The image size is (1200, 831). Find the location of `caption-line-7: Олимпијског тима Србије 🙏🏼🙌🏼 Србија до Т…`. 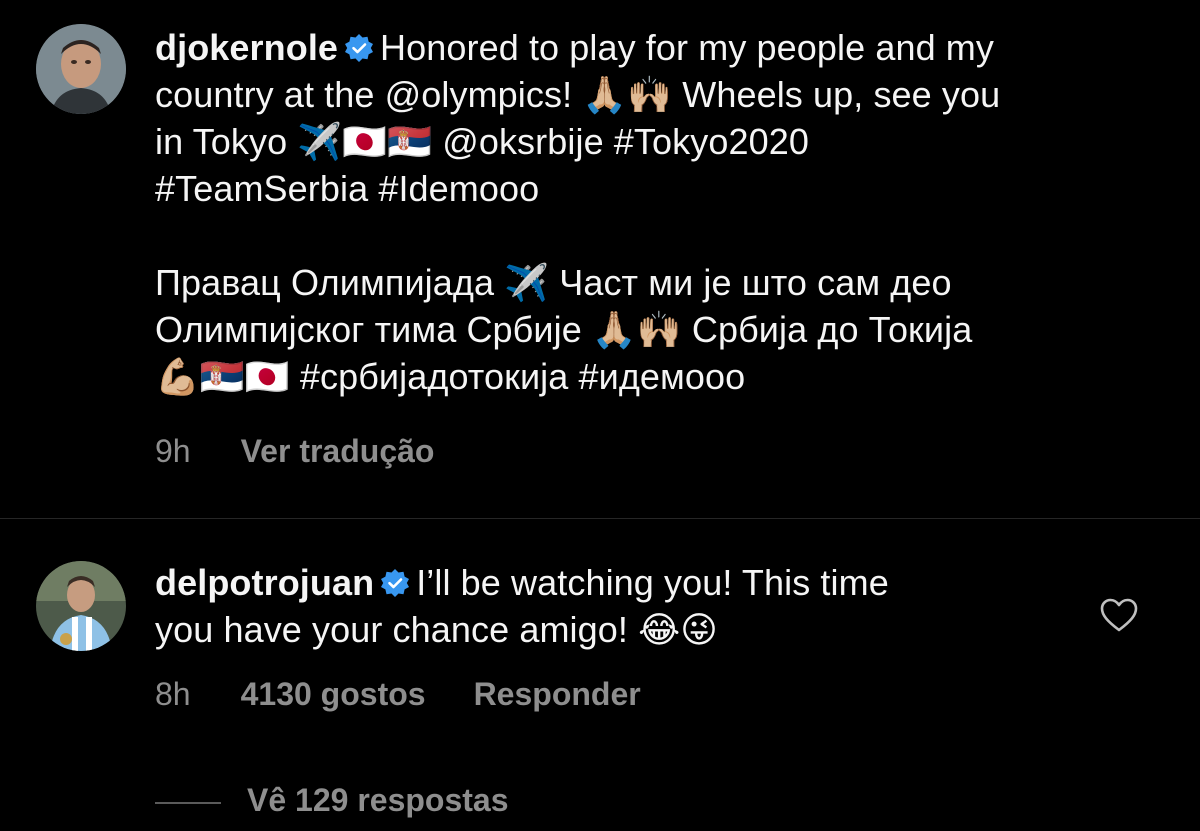

caption-line-7: Олимпијског тима Србије 🙏🏼🙌🏼 Србија до Т… is located at coordinates (564, 329).